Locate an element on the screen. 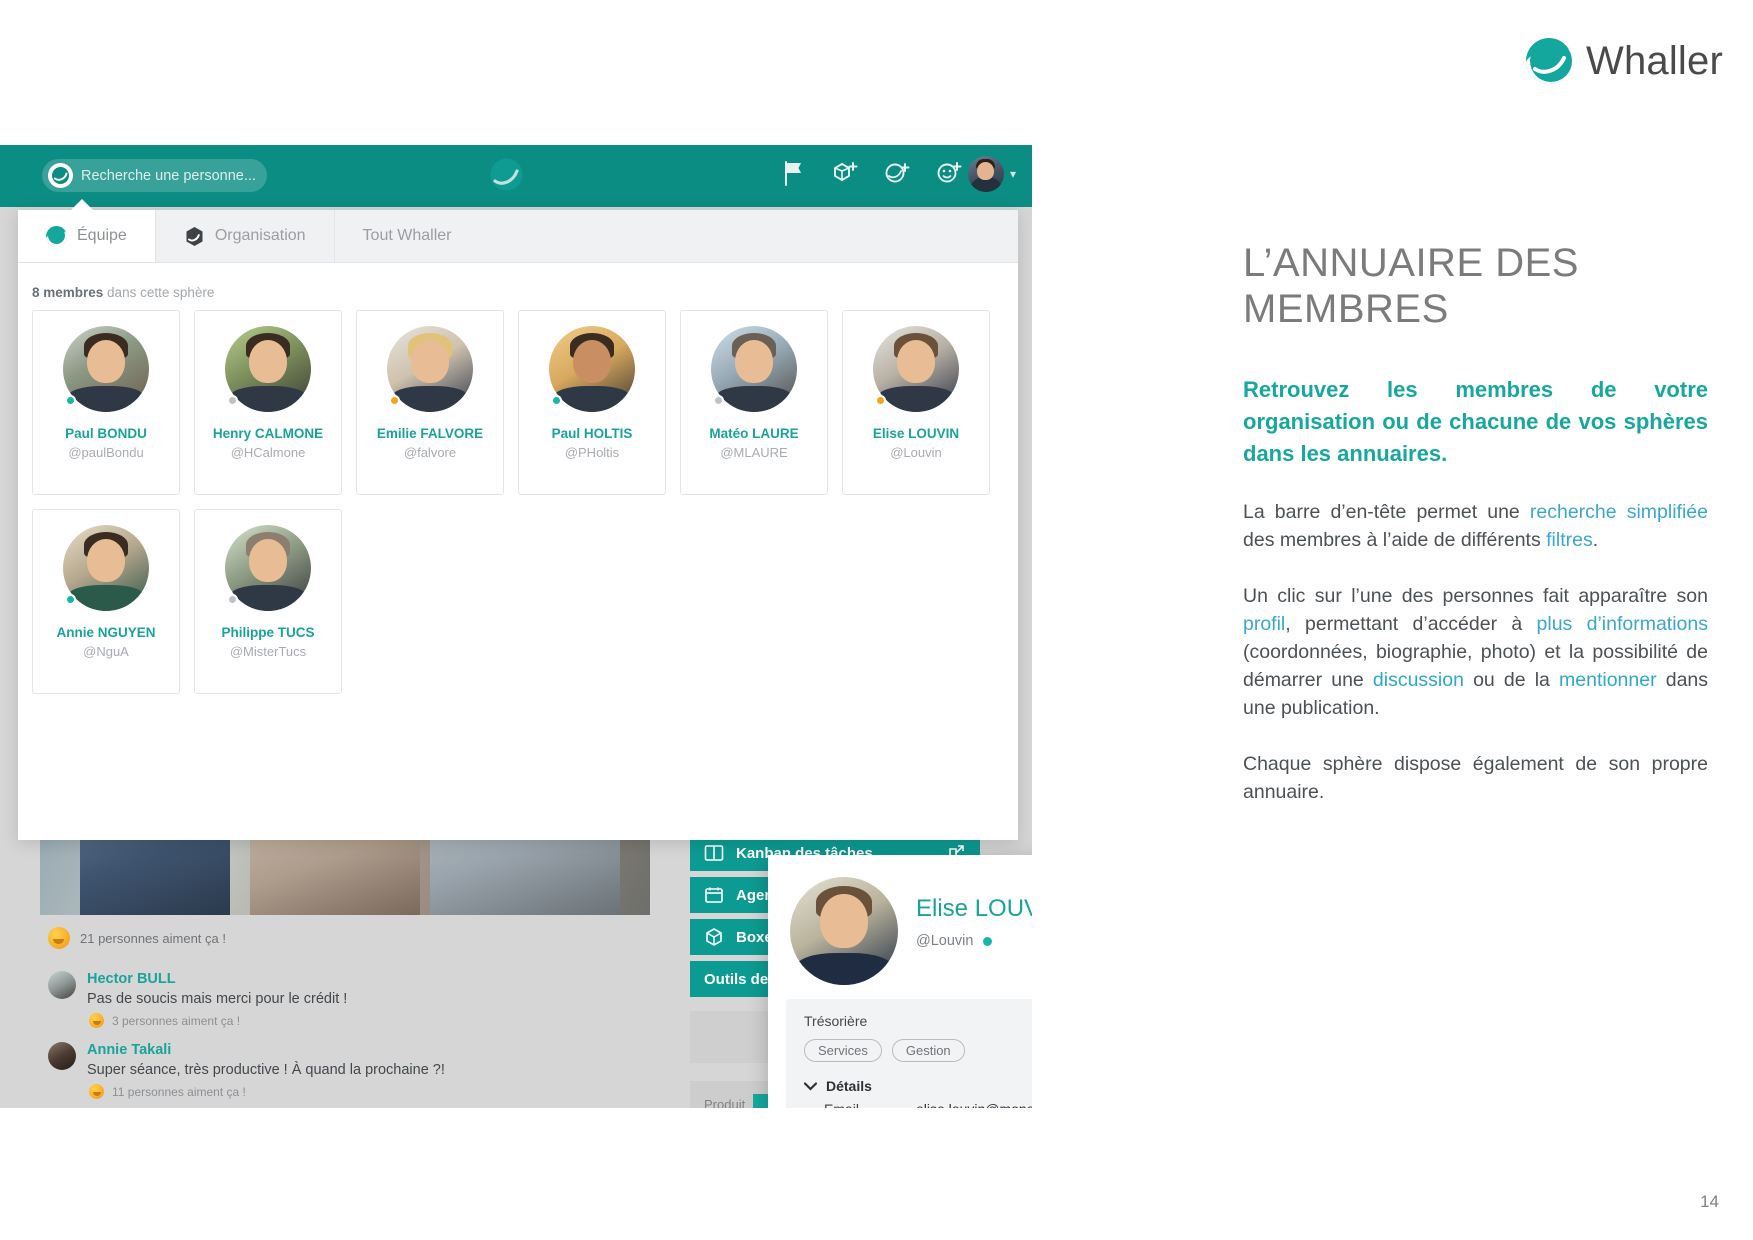 The width and height of the screenshot is (1753, 1240). p1-c: . is located at coordinates (1595, 539).